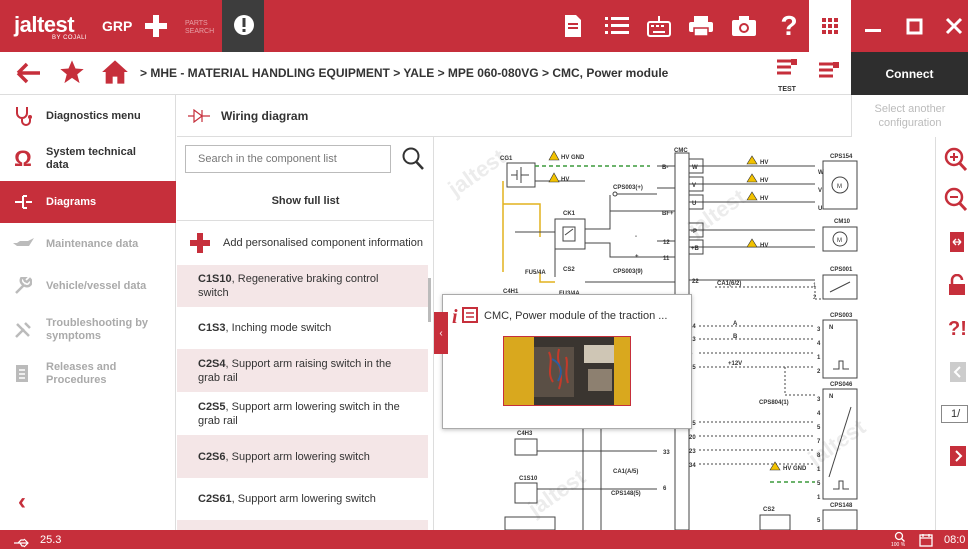  Describe the element at coordinates (787, 75) in the screenshot. I see `test-connector-icon: TEST` at that location.